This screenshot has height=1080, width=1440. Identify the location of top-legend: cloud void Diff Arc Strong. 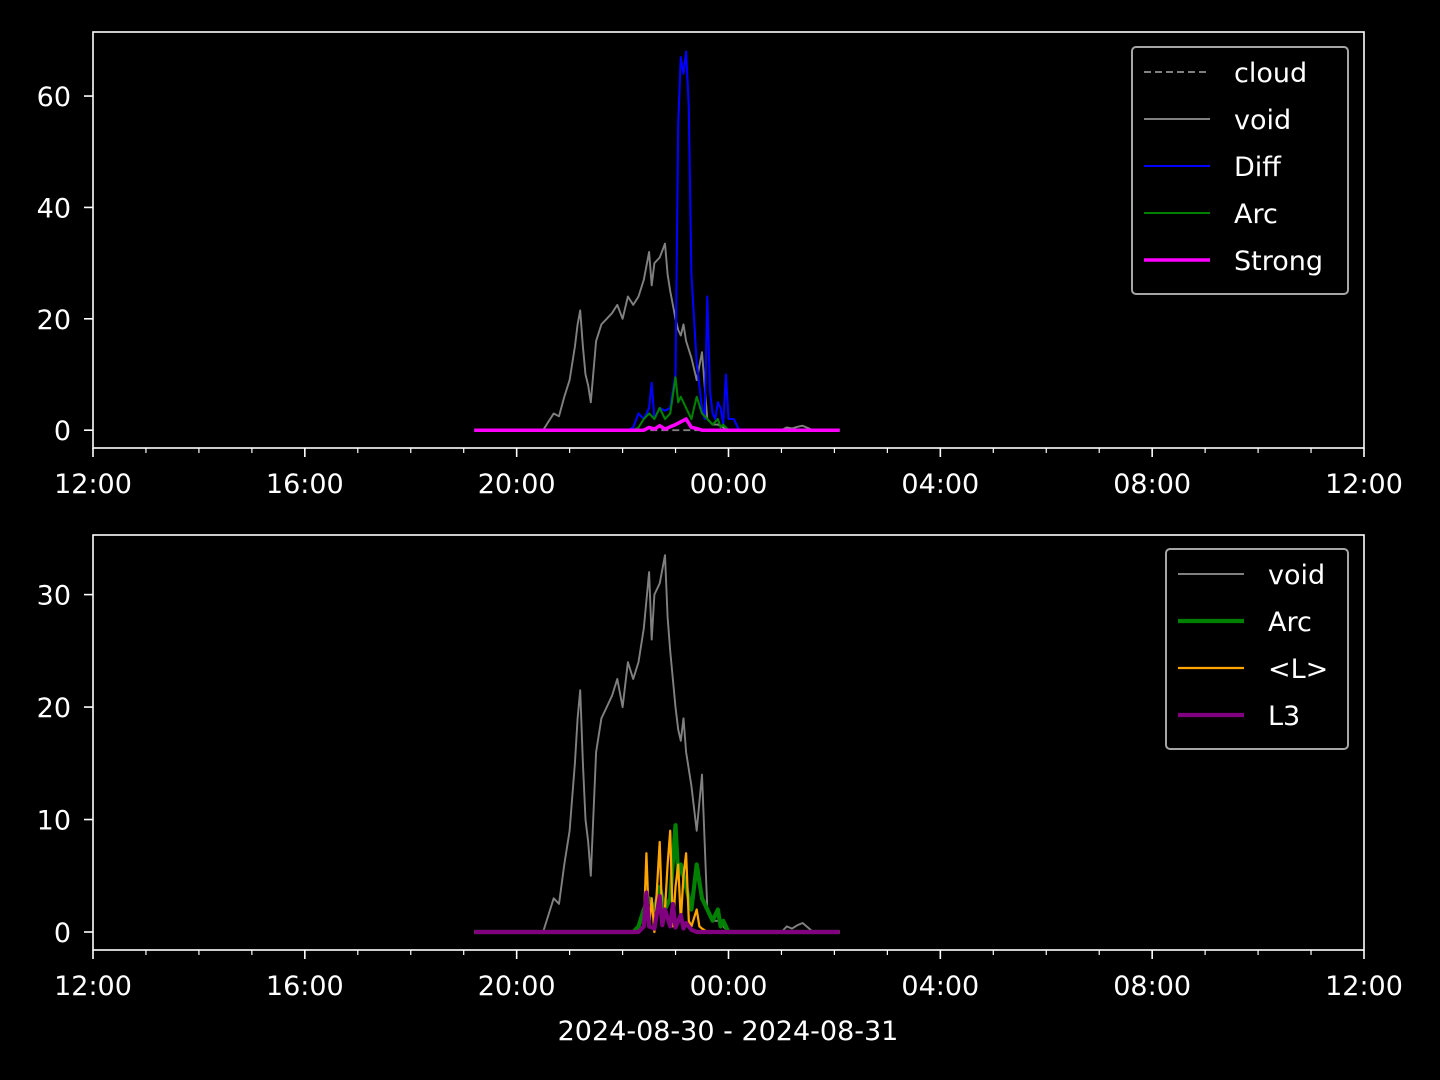
(1240, 170).